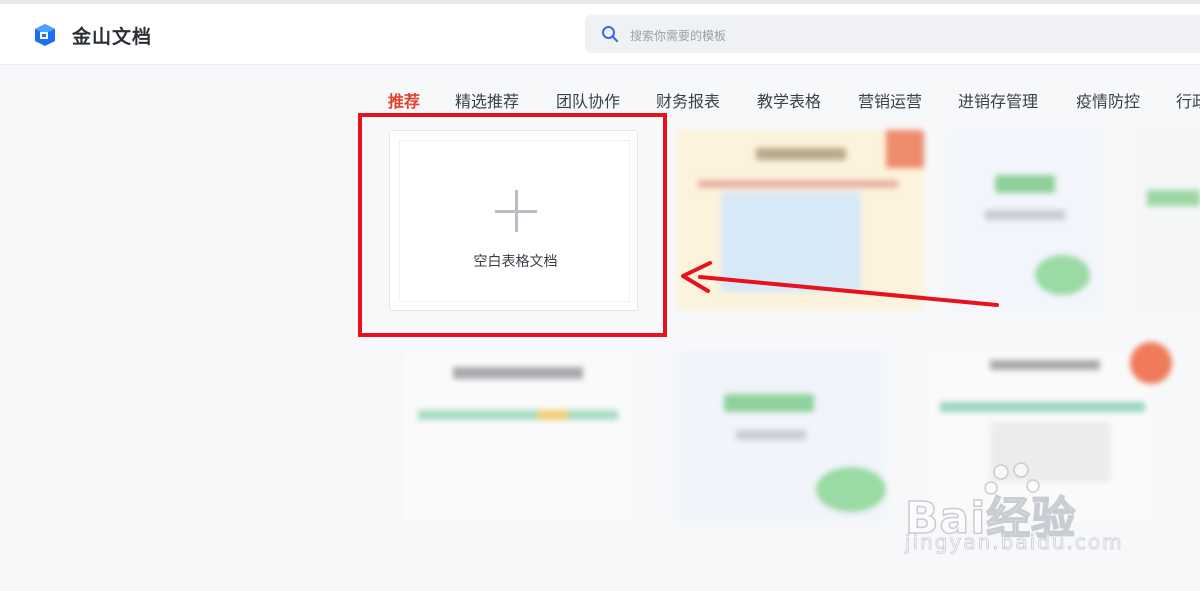  Describe the element at coordinates (1108, 100) in the screenshot. I see `tab-epidemic-prevention: 疫情防控` at that location.